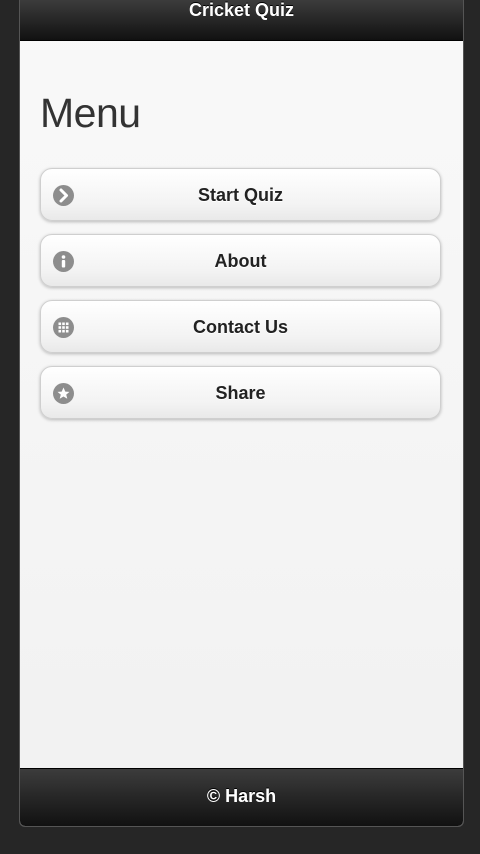  What do you see at coordinates (241, 10) in the screenshot?
I see `header-title: Cricket Quiz` at bounding box center [241, 10].